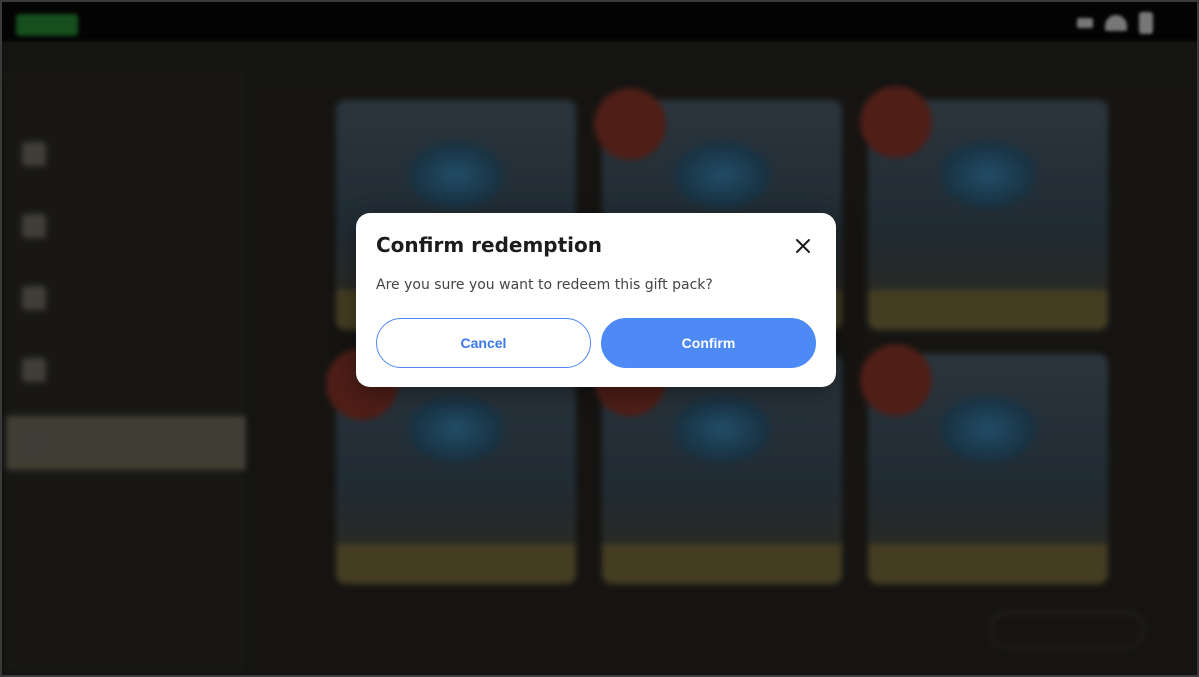 The height and width of the screenshot is (677, 1199). What do you see at coordinates (483, 343) in the screenshot?
I see `cancel-button: Cancel` at bounding box center [483, 343].